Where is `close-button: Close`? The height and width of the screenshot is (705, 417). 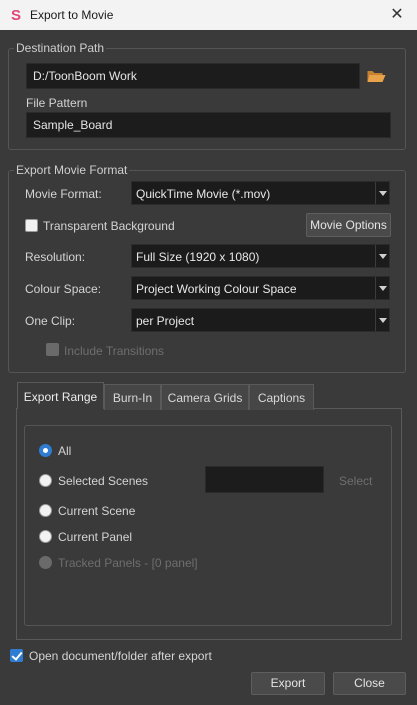
close-button: Close is located at coordinates (369, 683).